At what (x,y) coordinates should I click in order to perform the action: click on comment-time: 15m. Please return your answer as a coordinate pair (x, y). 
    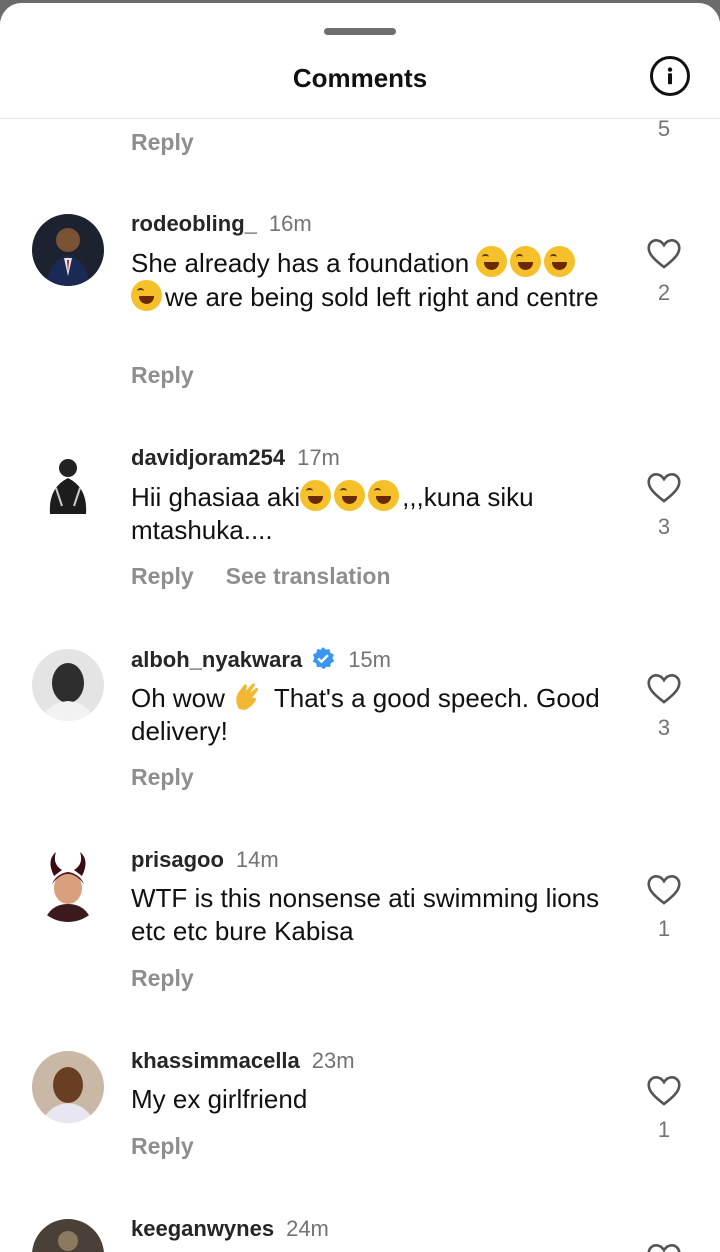
    Looking at the image, I should click on (369, 659).